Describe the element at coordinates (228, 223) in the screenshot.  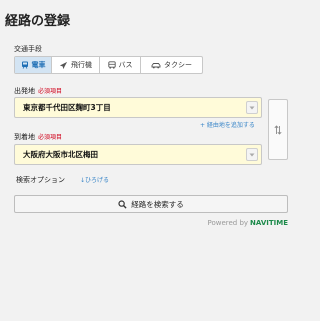
I see `powered-by-text: Powered by` at that location.